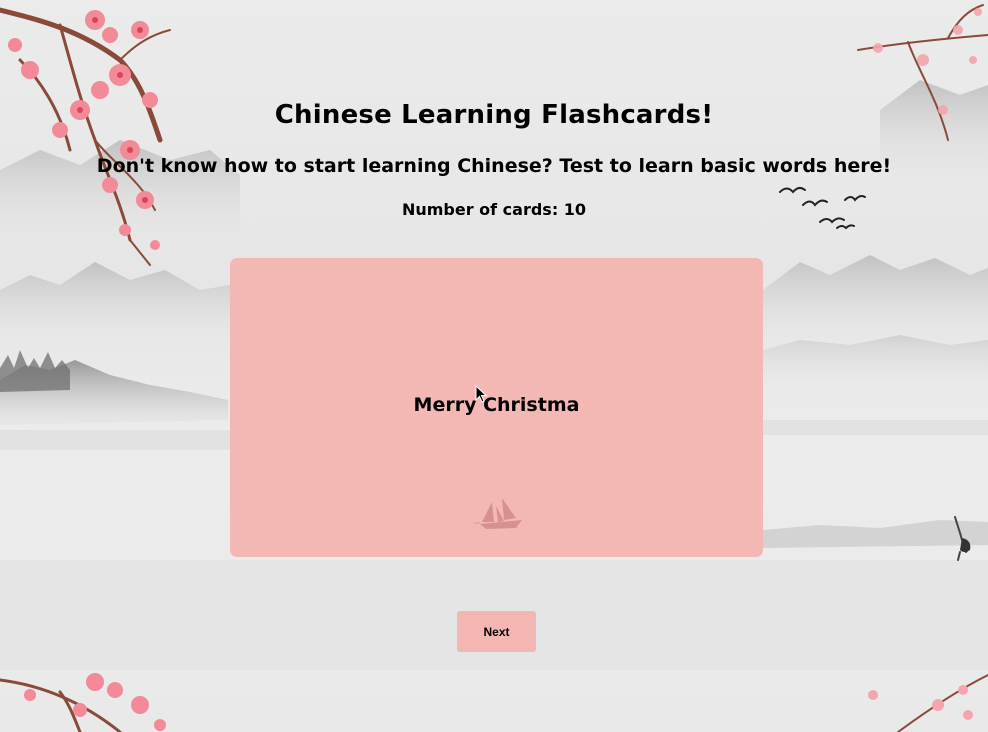 The image size is (988, 732). Describe the element at coordinates (85, 136) in the screenshot. I see `cherry-blossom-branch-icon` at that location.